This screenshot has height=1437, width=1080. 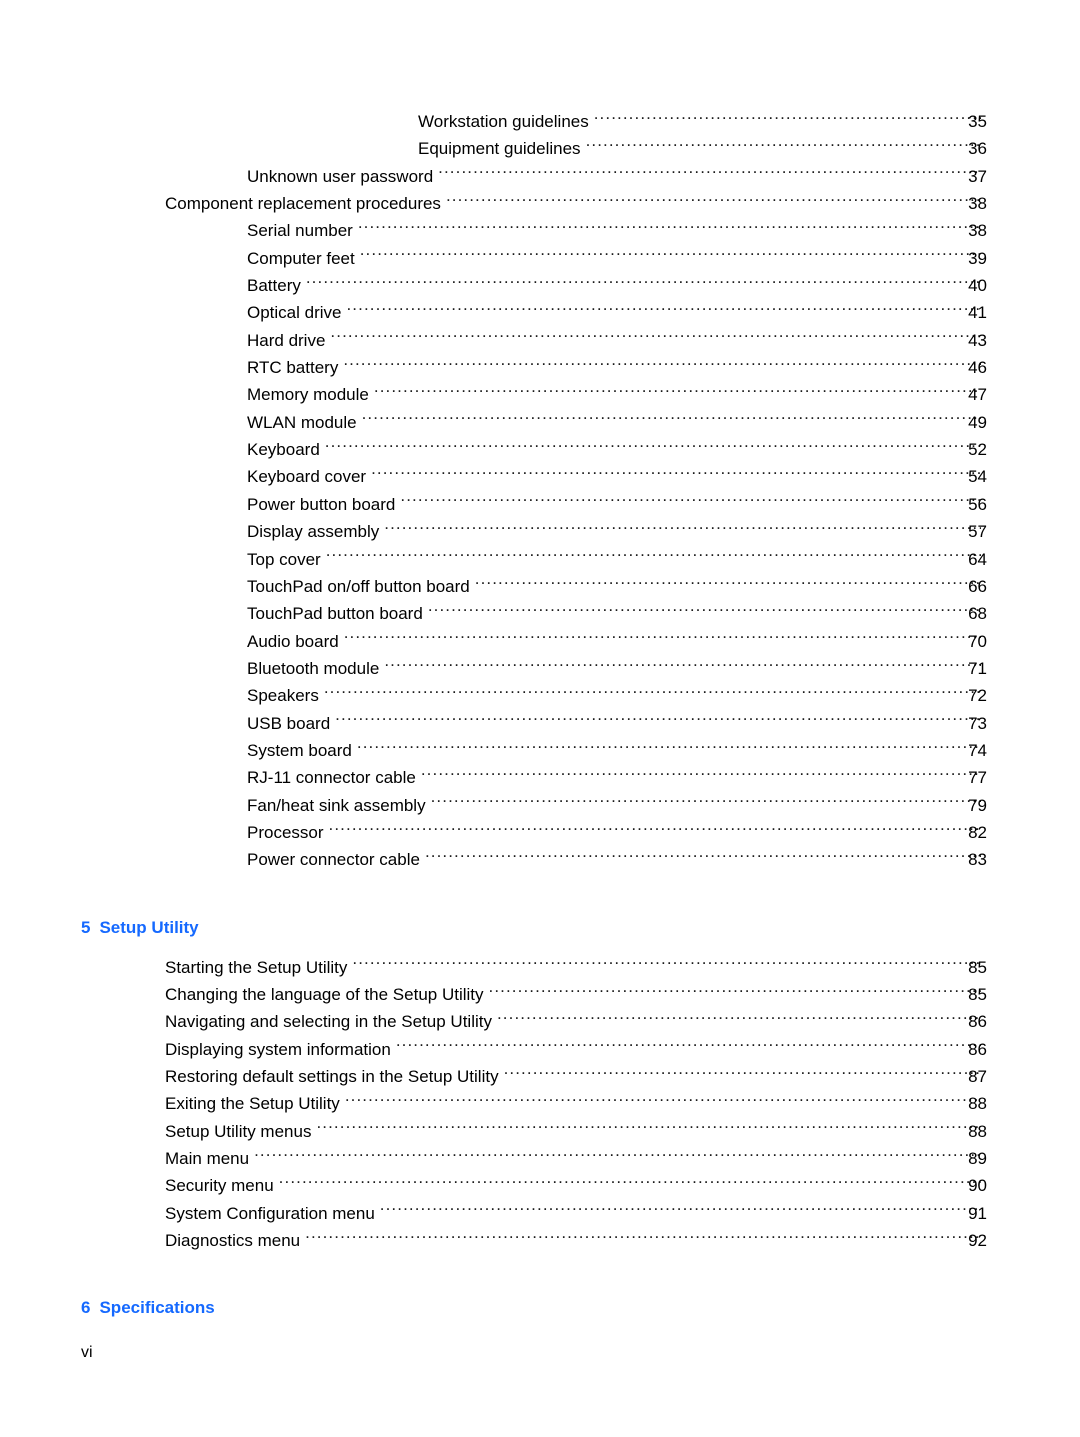 I want to click on toc-entry-title: System board, so click(x=299, y=750).